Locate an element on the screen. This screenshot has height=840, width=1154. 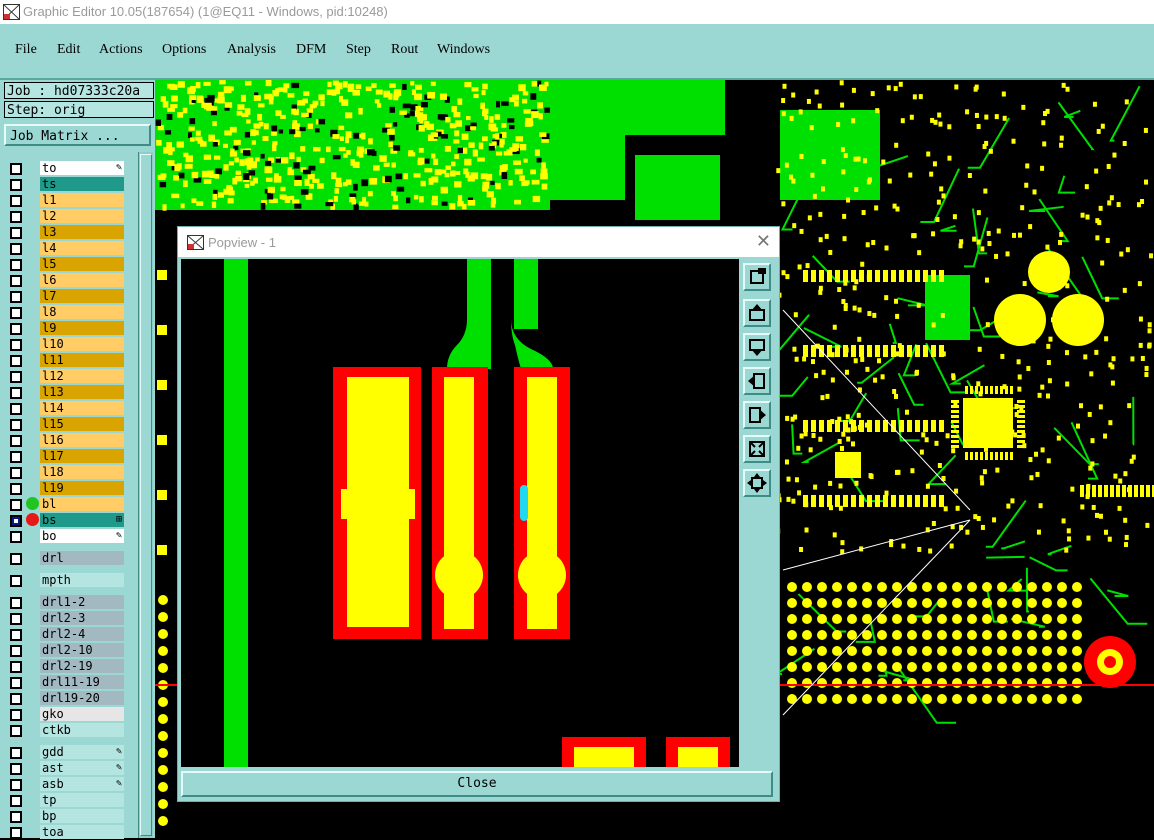
layer-name: drl2-19 is located at coordinates (82, 666).